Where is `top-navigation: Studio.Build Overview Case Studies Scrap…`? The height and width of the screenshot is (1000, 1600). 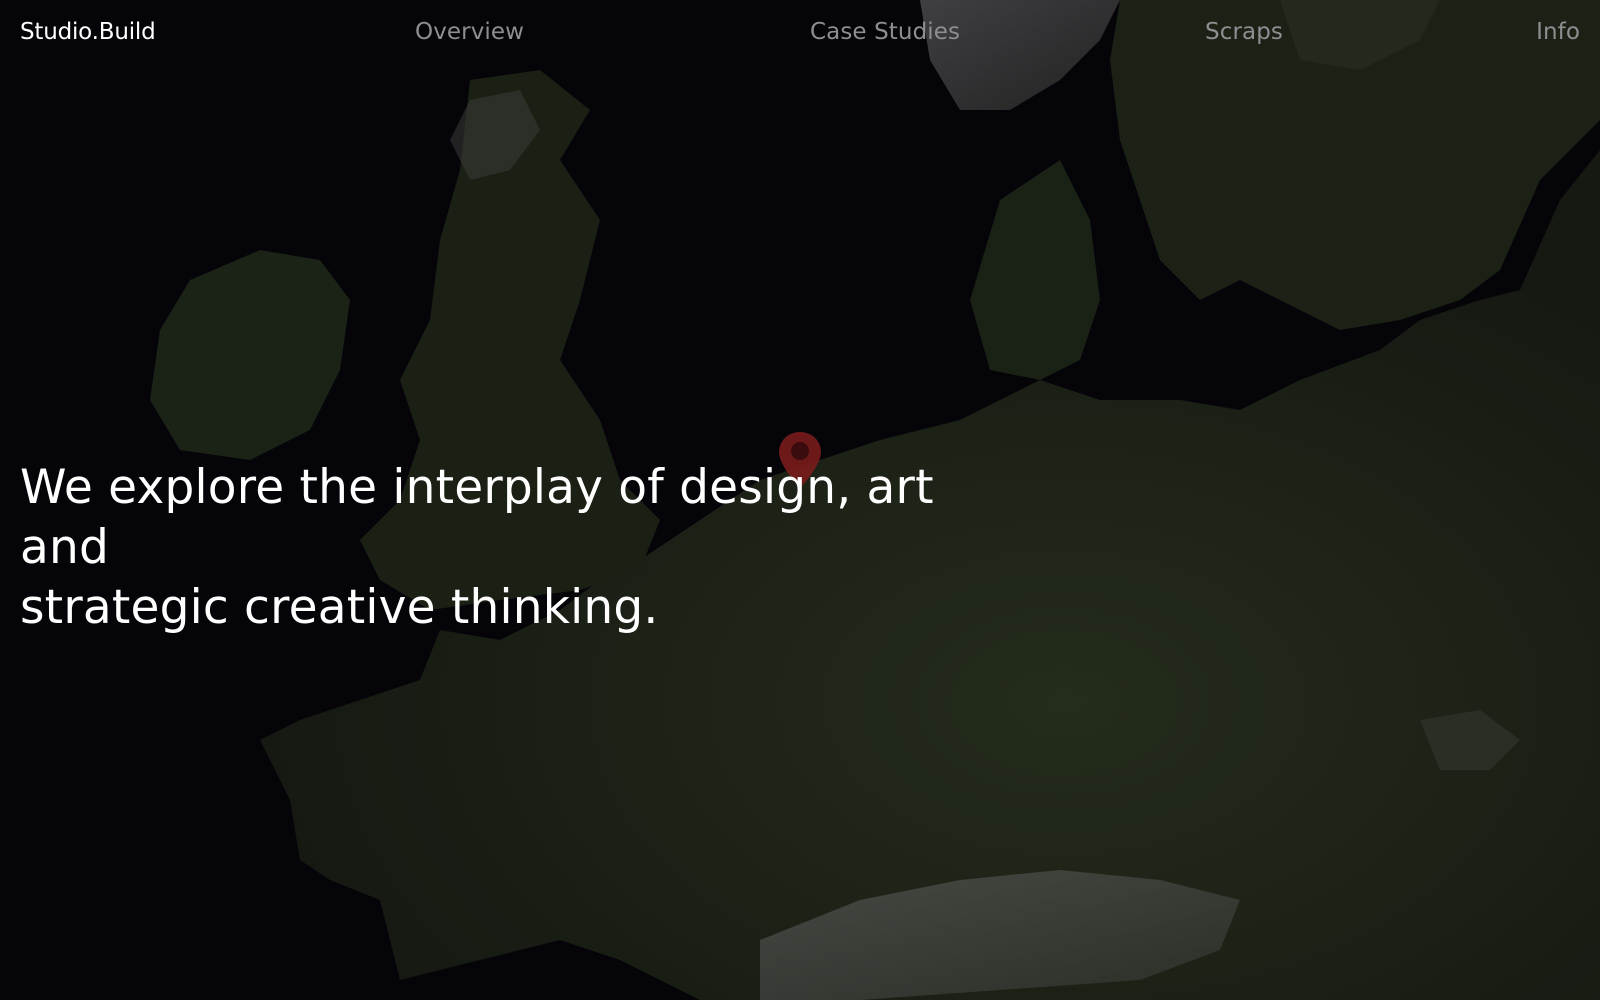
top-navigation: Studio.Build Overview Case Studies Scrap… is located at coordinates (800, 32).